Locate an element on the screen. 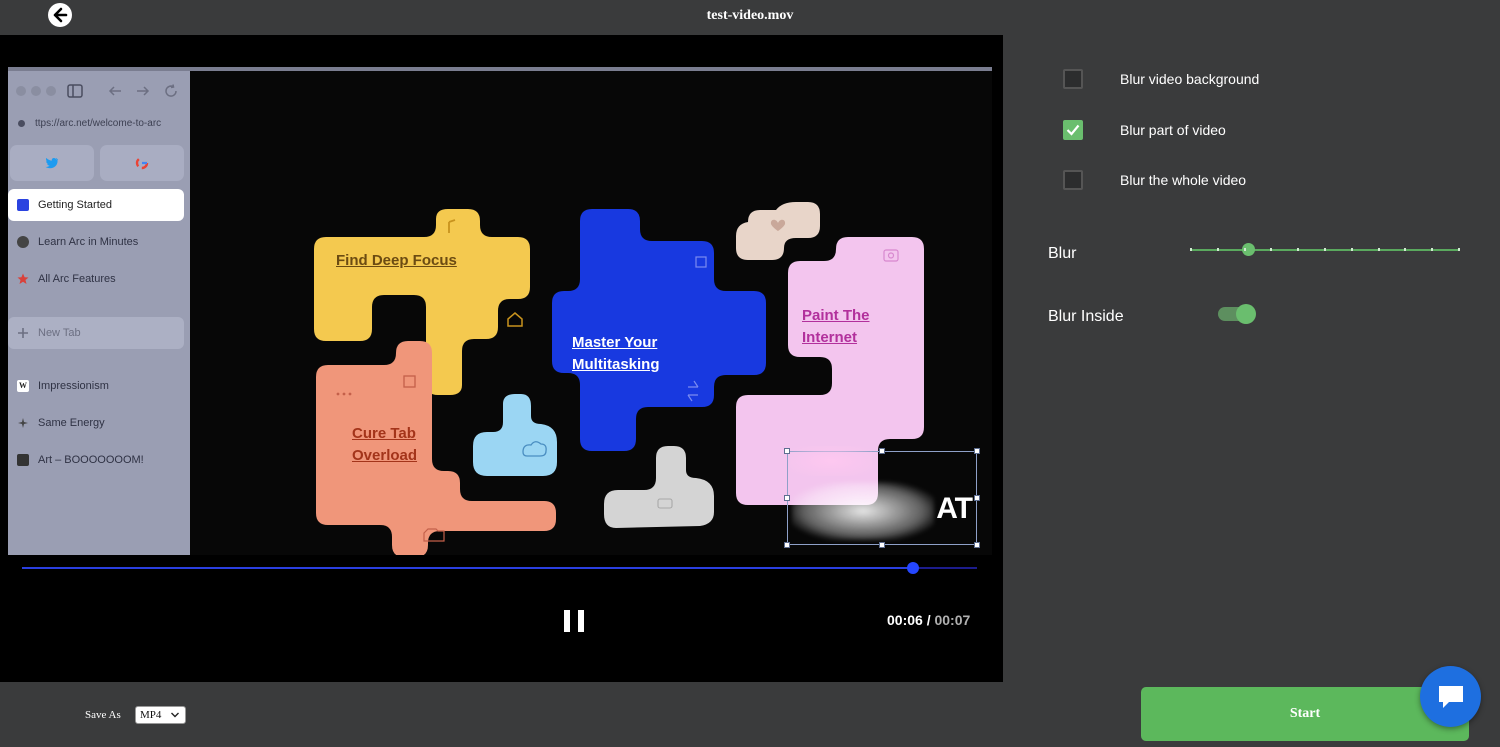 The image size is (1500, 747). twitter-icon is located at coordinates (51, 163).